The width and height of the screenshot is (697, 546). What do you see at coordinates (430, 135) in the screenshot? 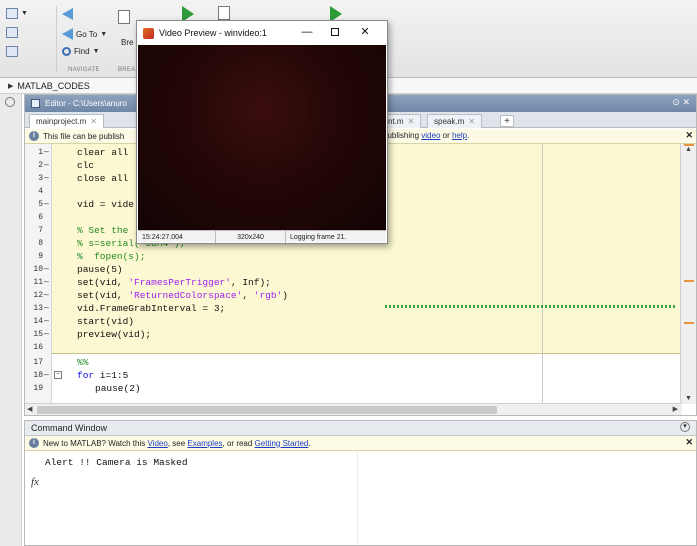
I see `video-link: video` at bounding box center [430, 135].